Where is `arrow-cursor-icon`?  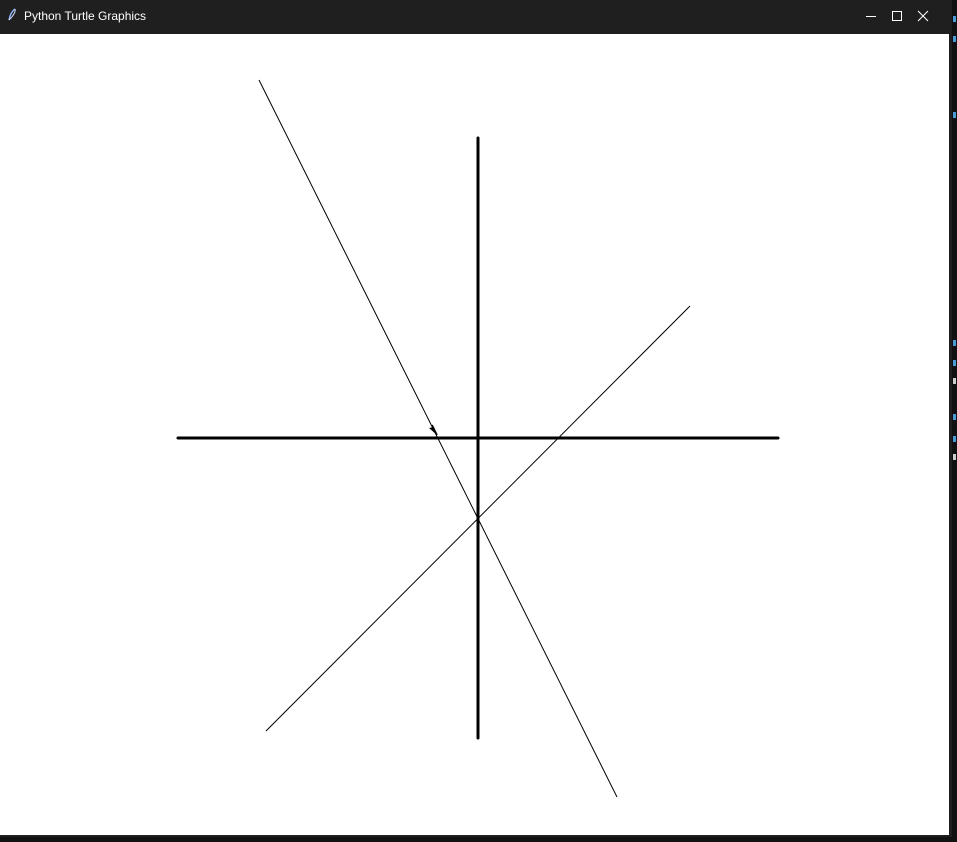
arrow-cursor-icon is located at coordinates (433, 430).